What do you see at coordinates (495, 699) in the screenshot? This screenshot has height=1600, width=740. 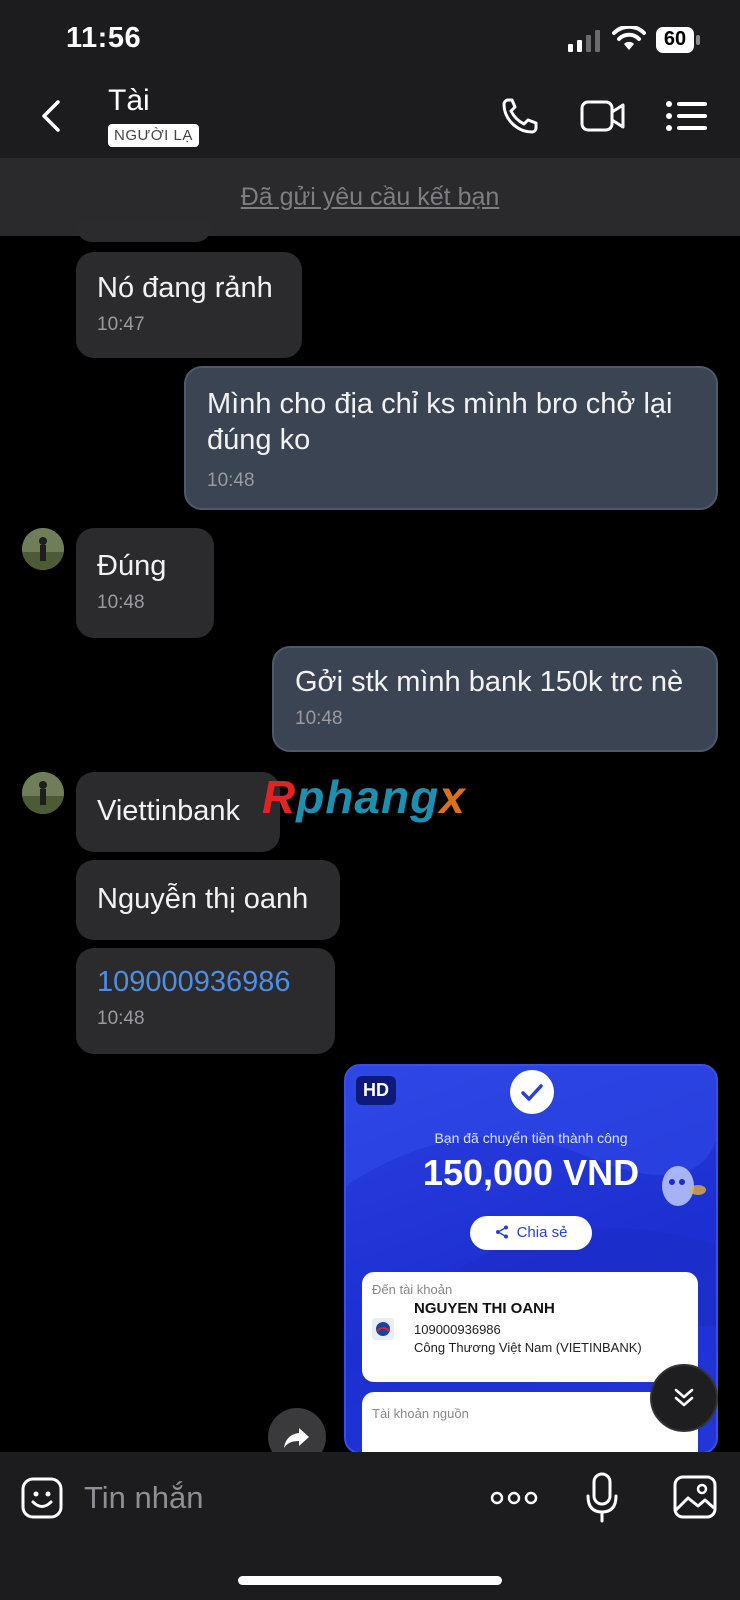 I see `message-bubble-outgoing: Gởi stk mình bank 150k trc nè 10:48` at bounding box center [495, 699].